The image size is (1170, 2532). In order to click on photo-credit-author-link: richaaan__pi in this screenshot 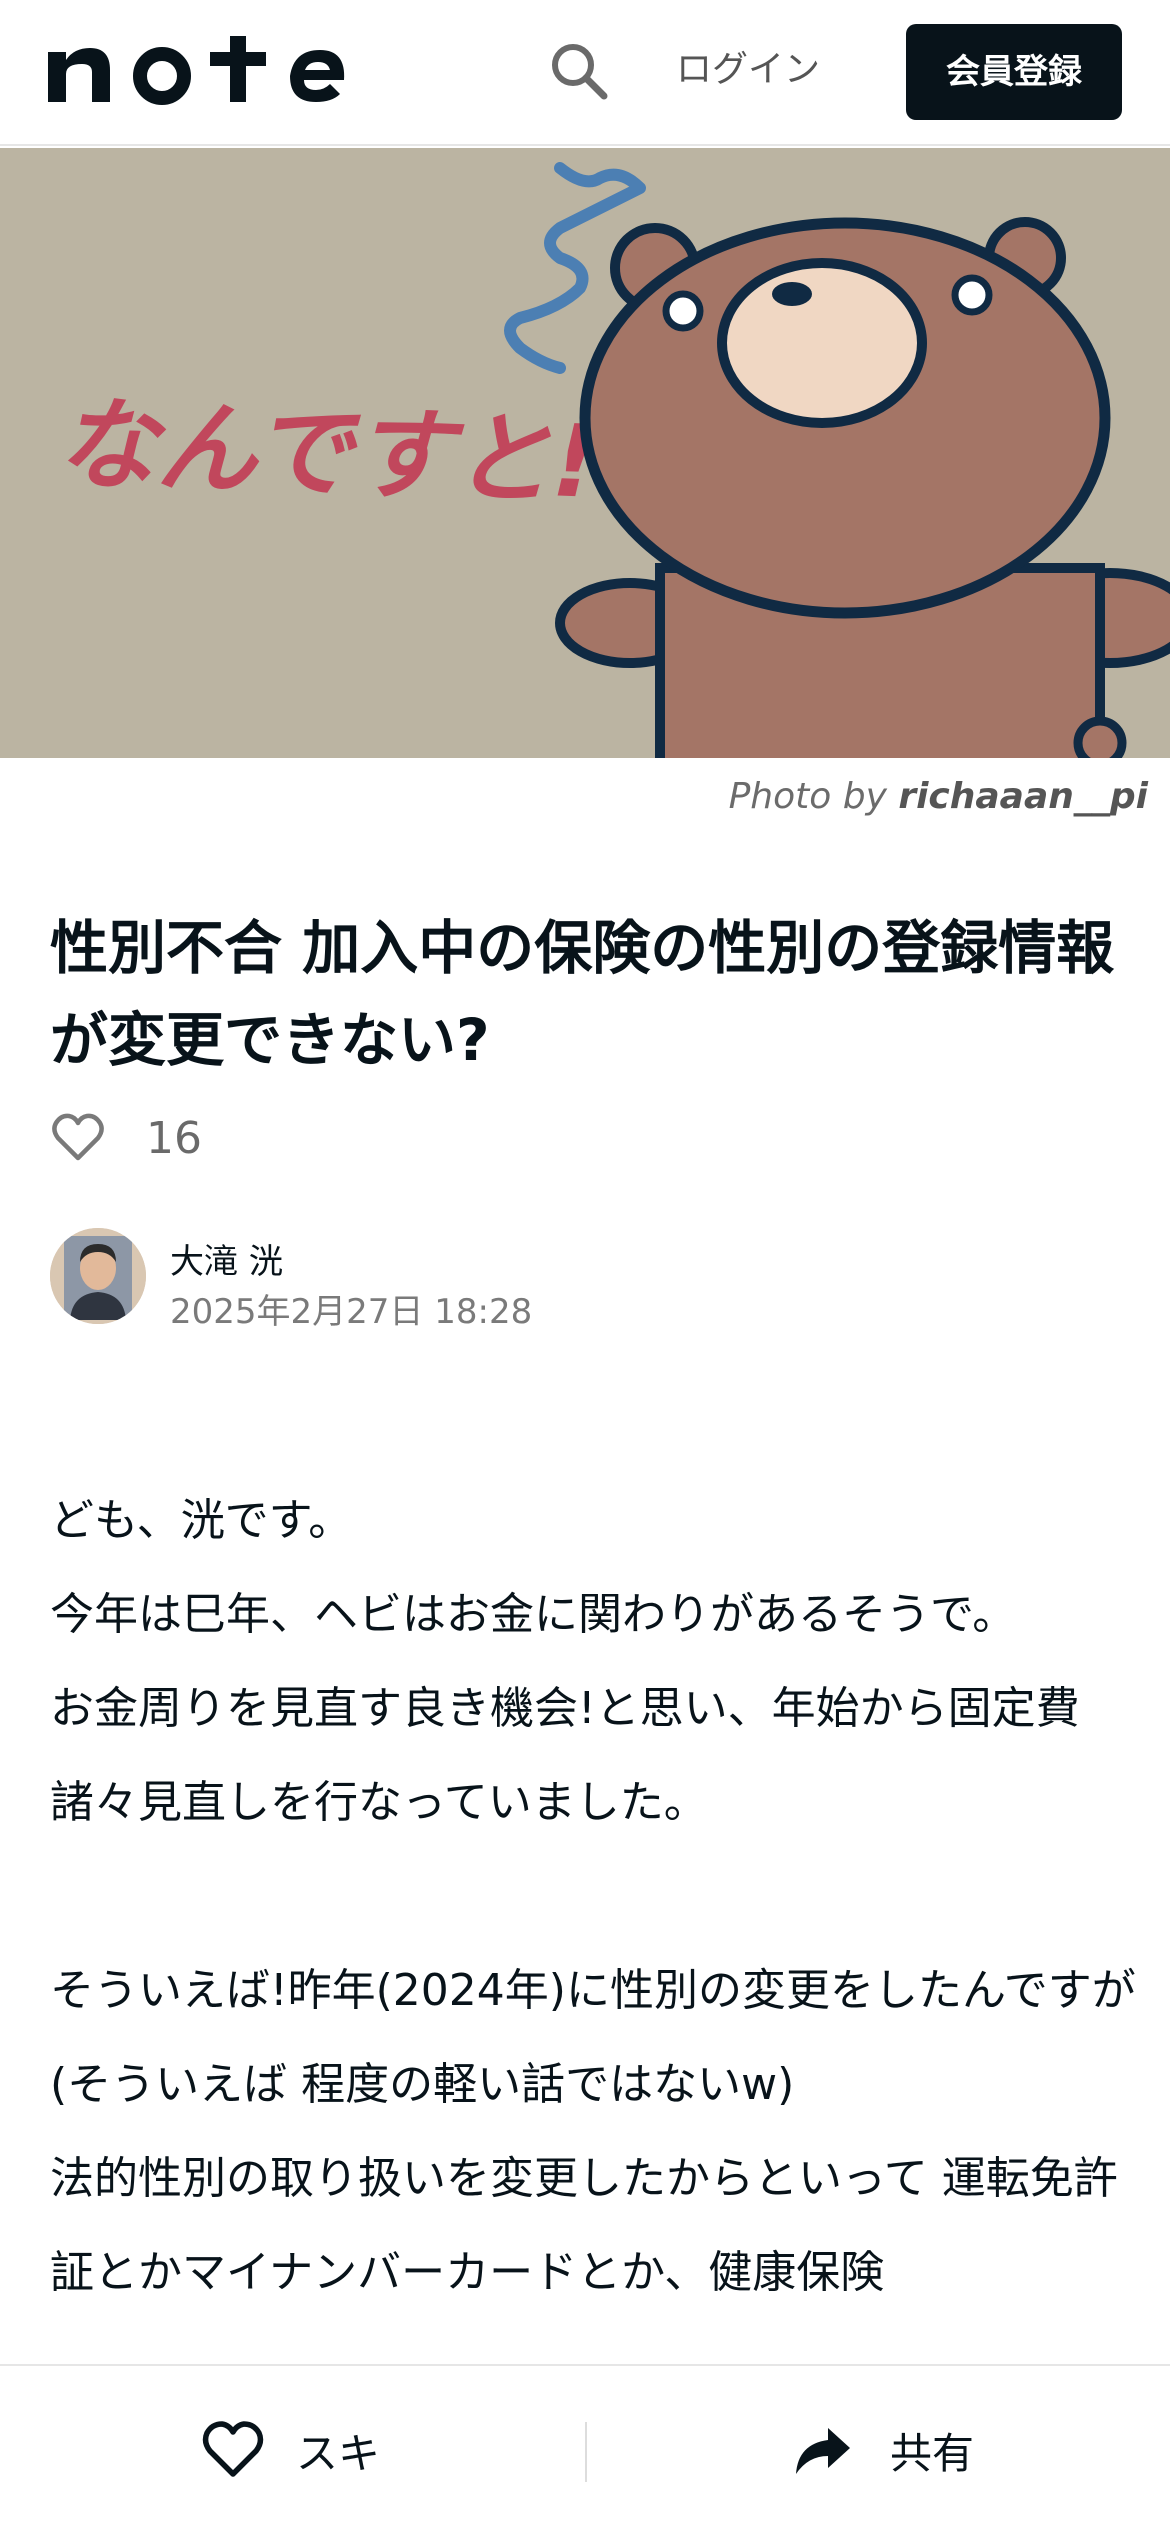, I will do `click(1023, 796)`.